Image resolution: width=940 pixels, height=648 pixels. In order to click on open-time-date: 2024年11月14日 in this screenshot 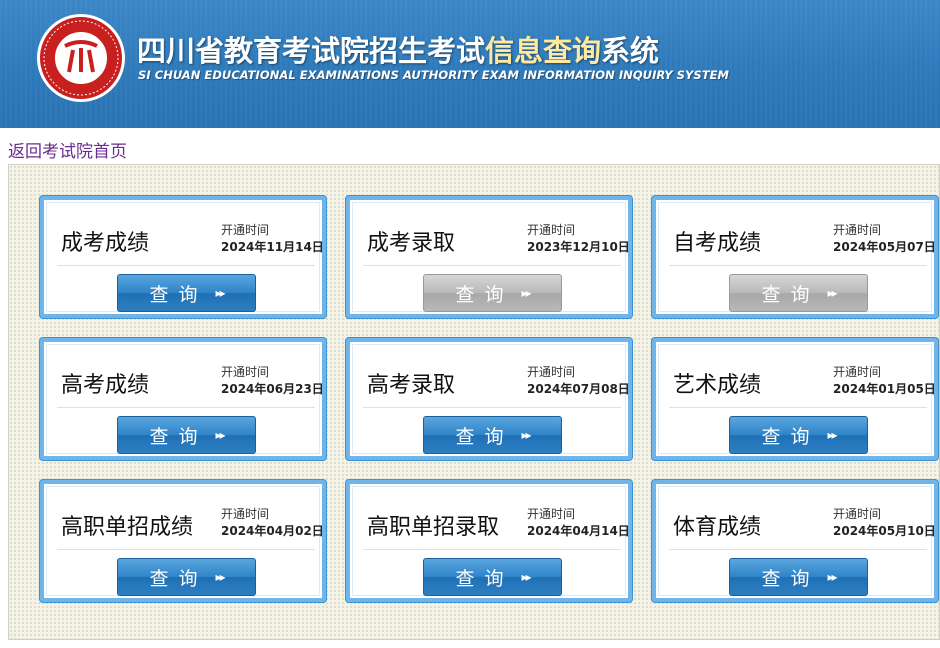, I will do `click(272, 247)`.